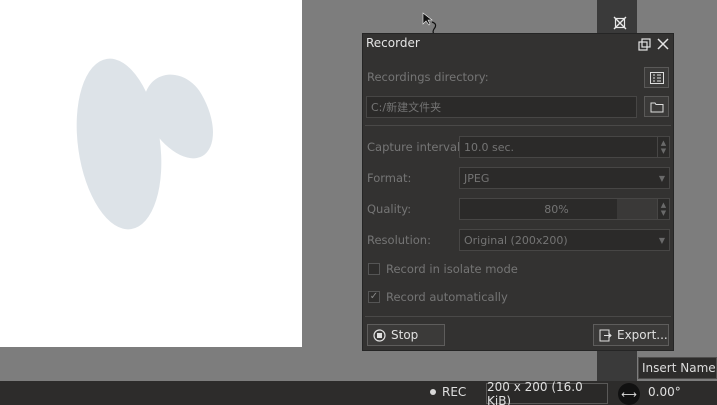 This screenshot has width=717, height=405. Describe the element at coordinates (605, 335) in the screenshot. I see `export-icon` at that location.